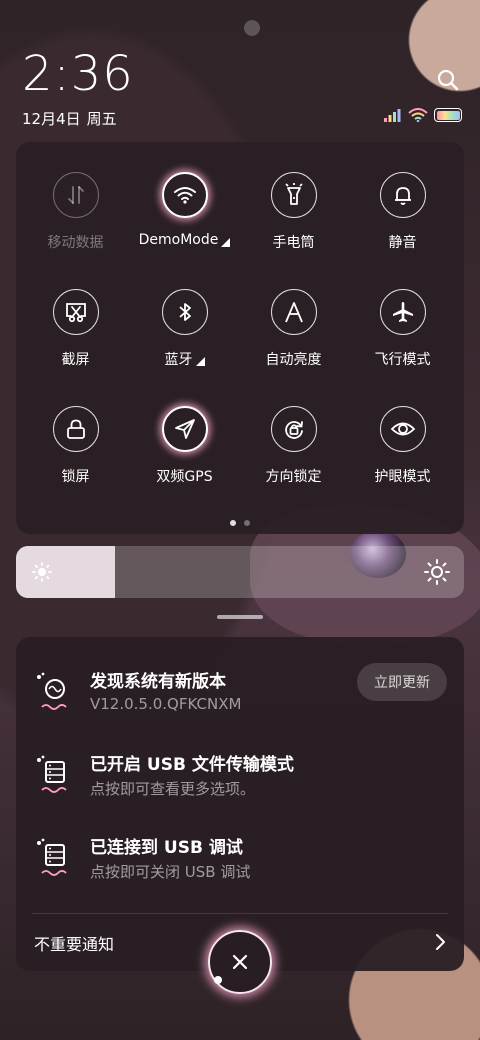  Describe the element at coordinates (78, 74) in the screenshot. I see `clock-time: 2:36` at that location.